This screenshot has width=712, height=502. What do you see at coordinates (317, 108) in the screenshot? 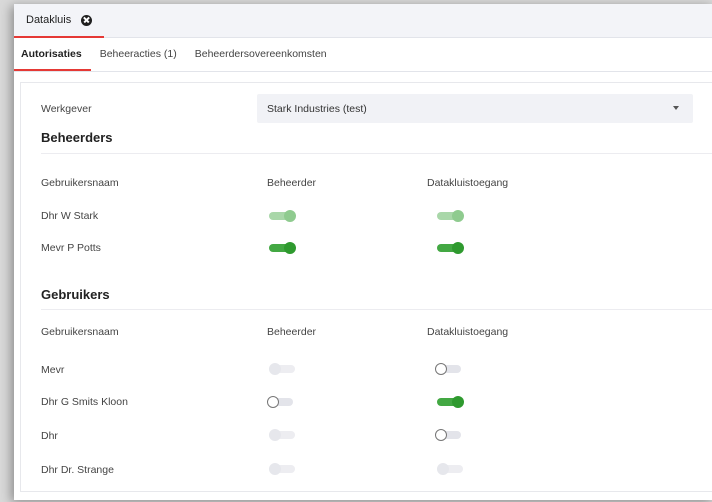
I see `employer-value: Stark Industries (test)` at bounding box center [317, 108].